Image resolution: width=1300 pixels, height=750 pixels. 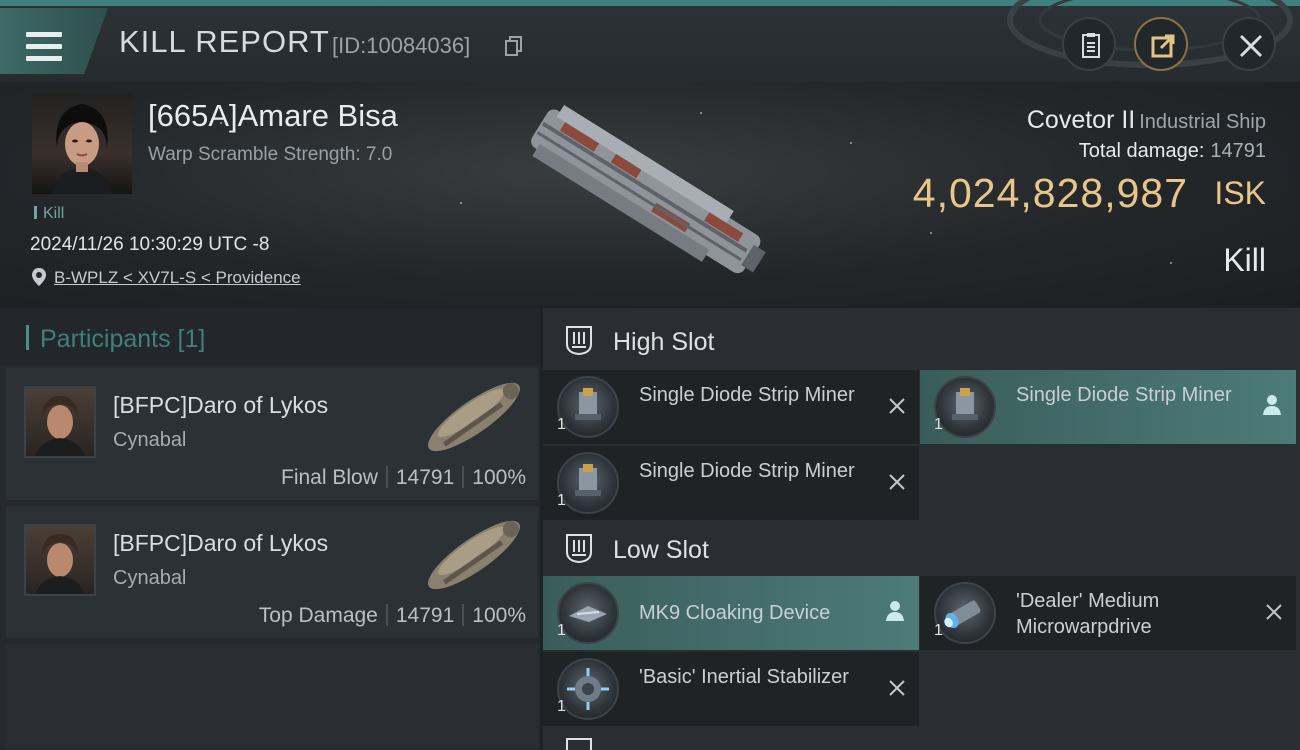 I want to click on participant-stats: Final Blow 14791 100%, so click(x=403, y=477).